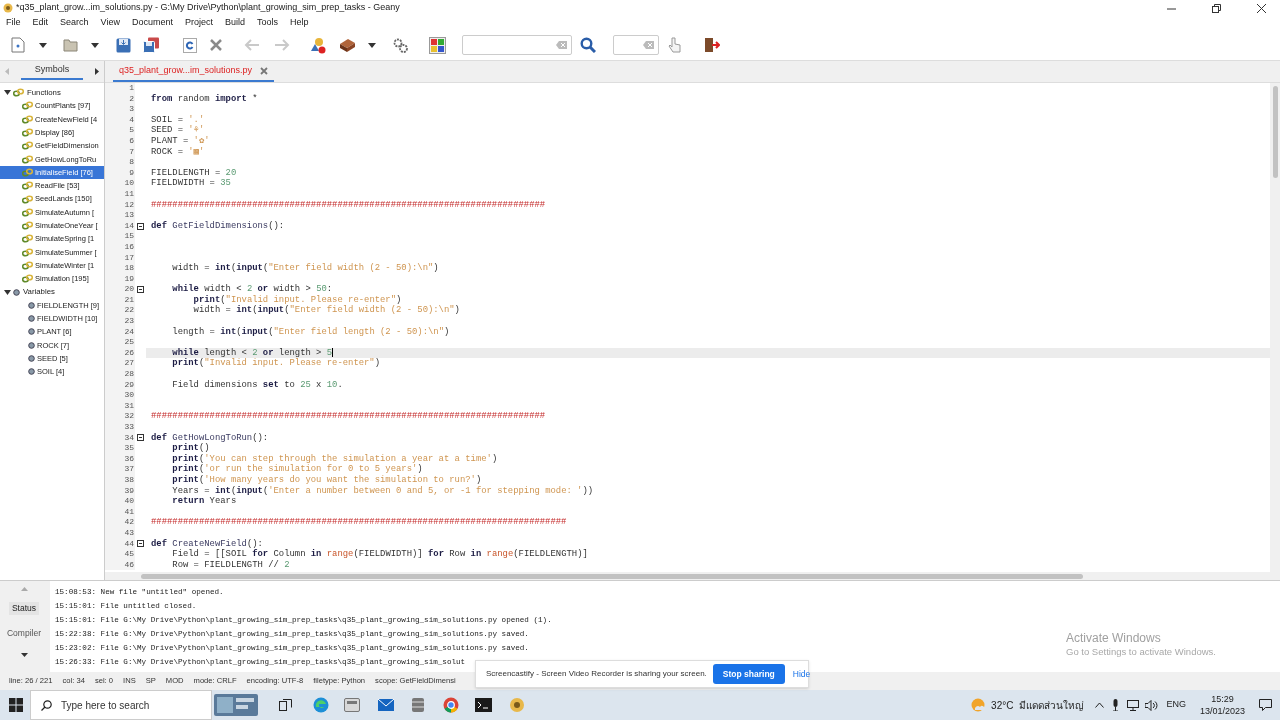  I want to click on code-line: print("Invalid input. Please re-enter"), so click(276, 363).